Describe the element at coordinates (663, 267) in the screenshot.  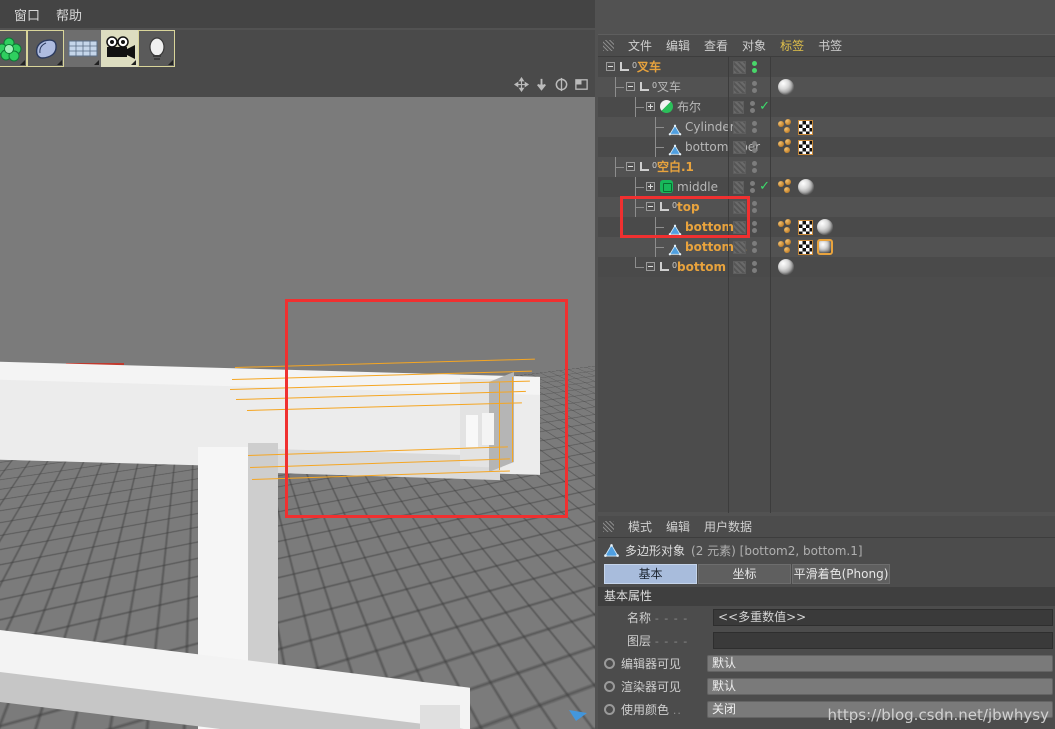
I see `object-row-name-zone: 0 bottom` at that location.